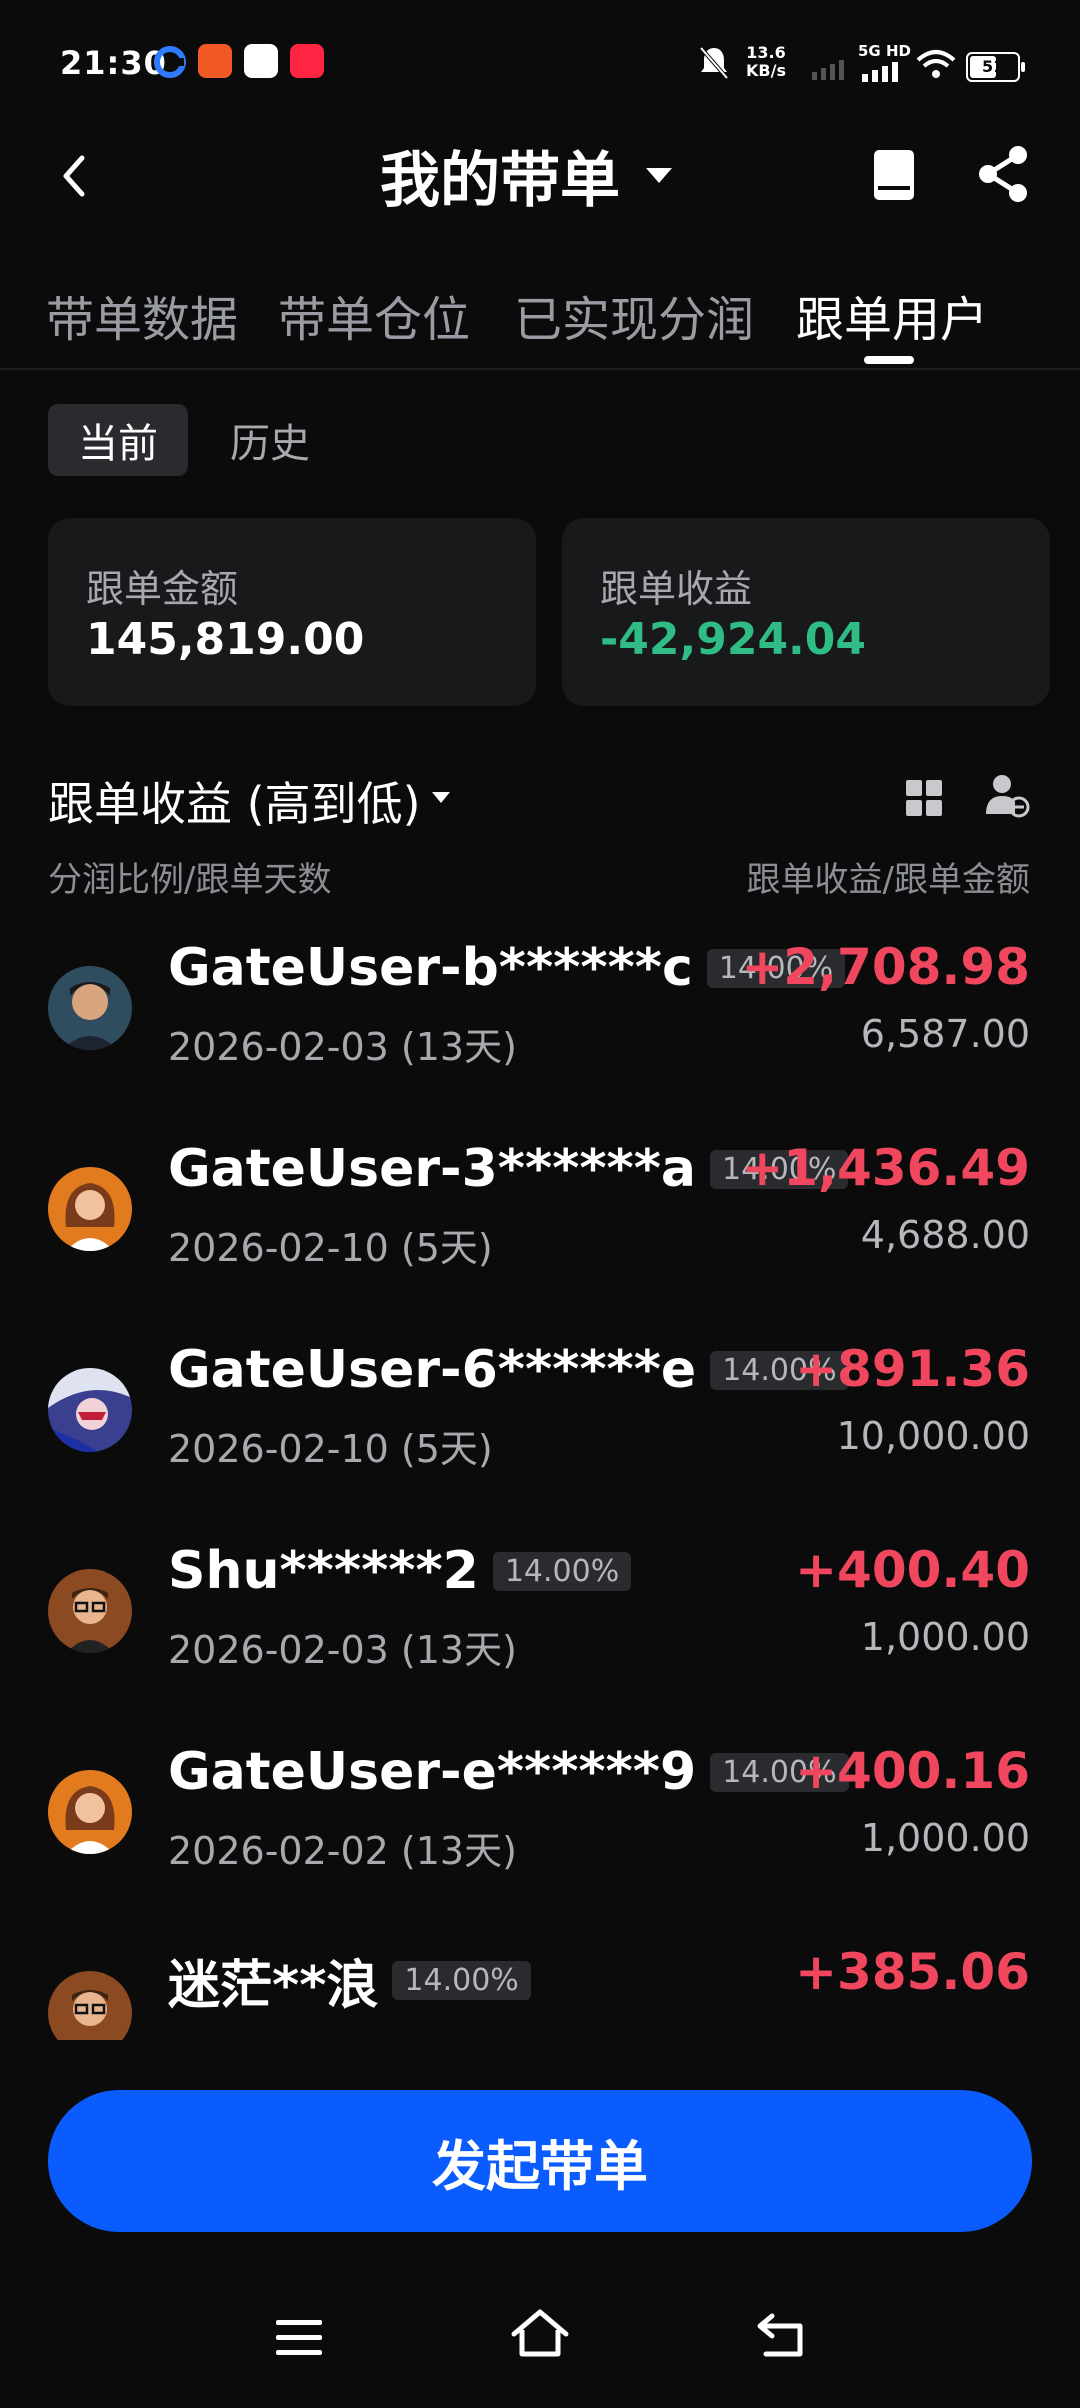  I want to click on follower-name: GateUser-e******9, so click(432, 1772).